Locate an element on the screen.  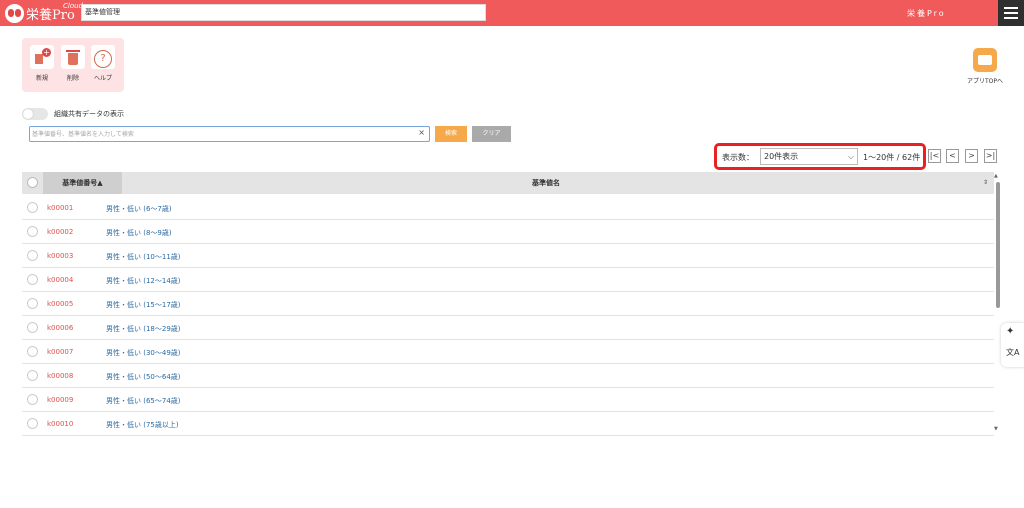
row-code: k00004 is located at coordinates (60, 280).